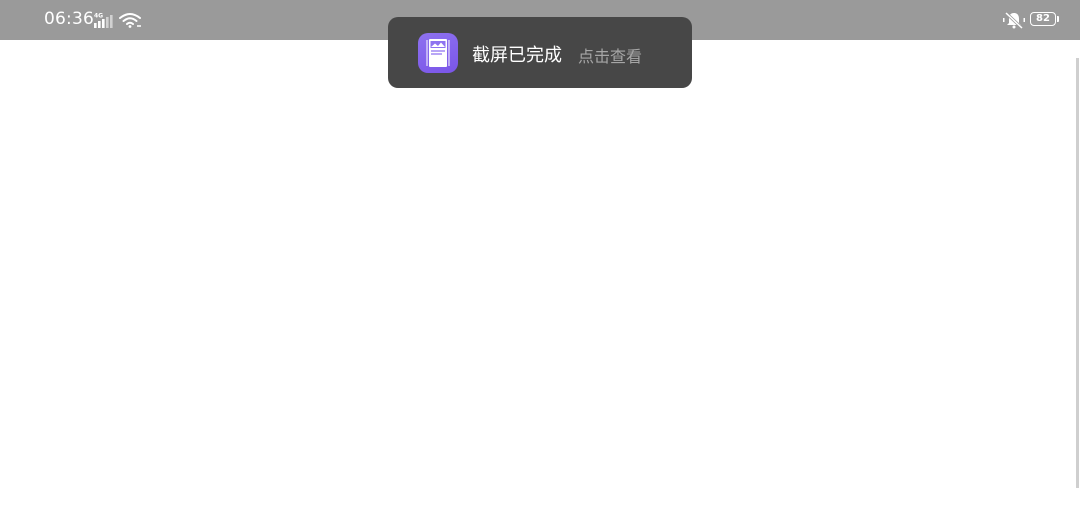  Describe the element at coordinates (1077, 273) in the screenshot. I see `scrollbar` at that location.